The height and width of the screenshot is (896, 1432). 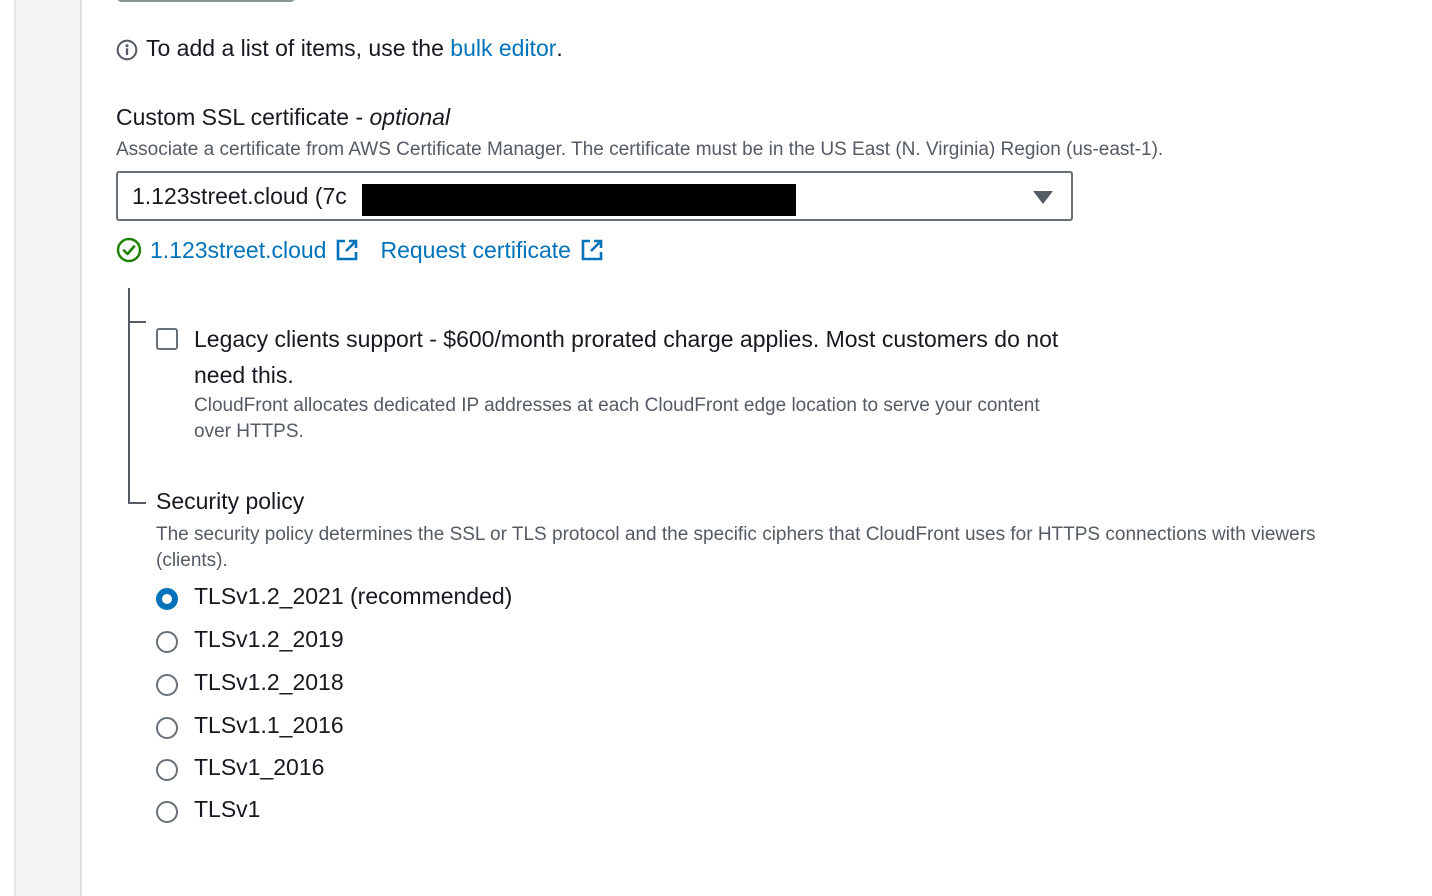 What do you see at coordinates (238, 250) in the screenshot?
I see `certificate-link: 1.123street.cloud` at bounding box center [238, 250].